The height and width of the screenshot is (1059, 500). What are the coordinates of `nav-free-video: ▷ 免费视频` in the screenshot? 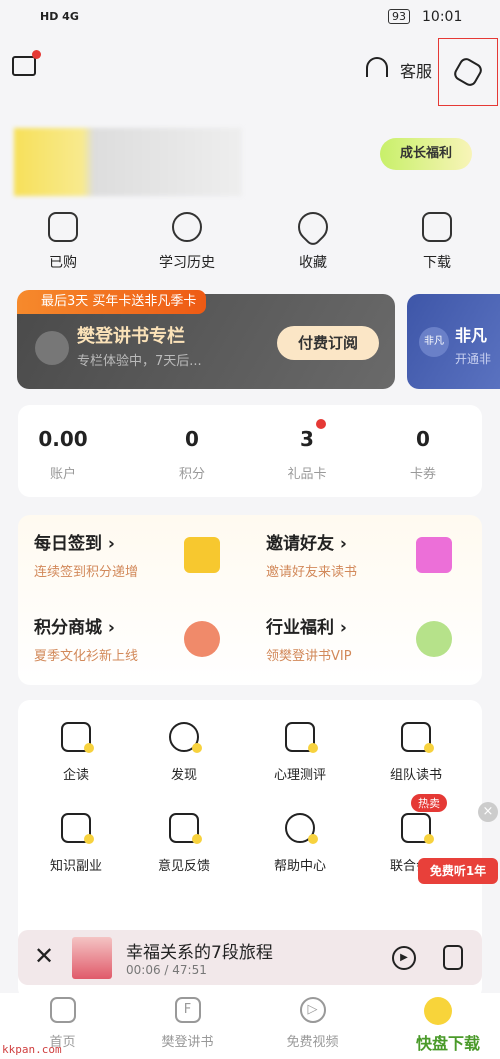 It's located at (312, 1023).